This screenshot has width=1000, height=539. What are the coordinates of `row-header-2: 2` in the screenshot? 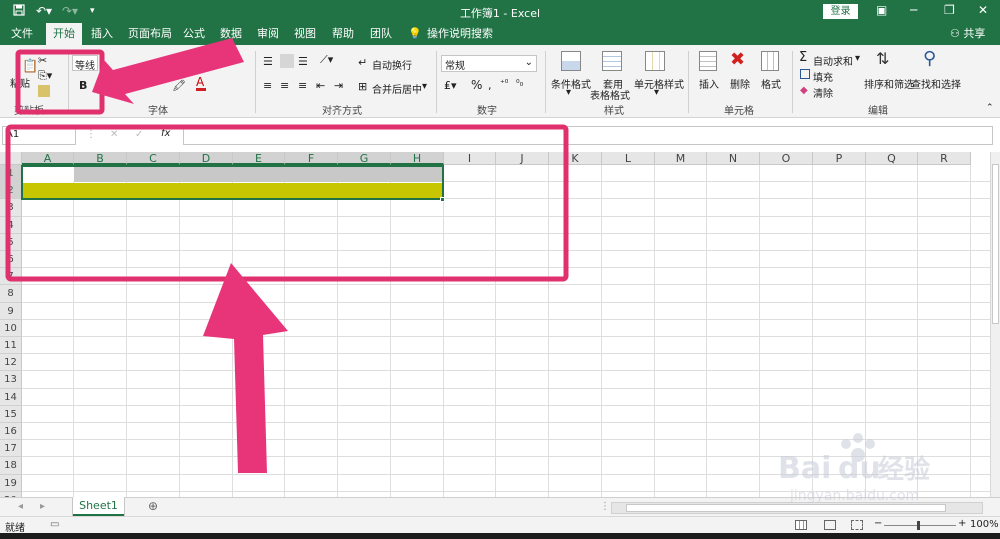 It's located at (11, 191).